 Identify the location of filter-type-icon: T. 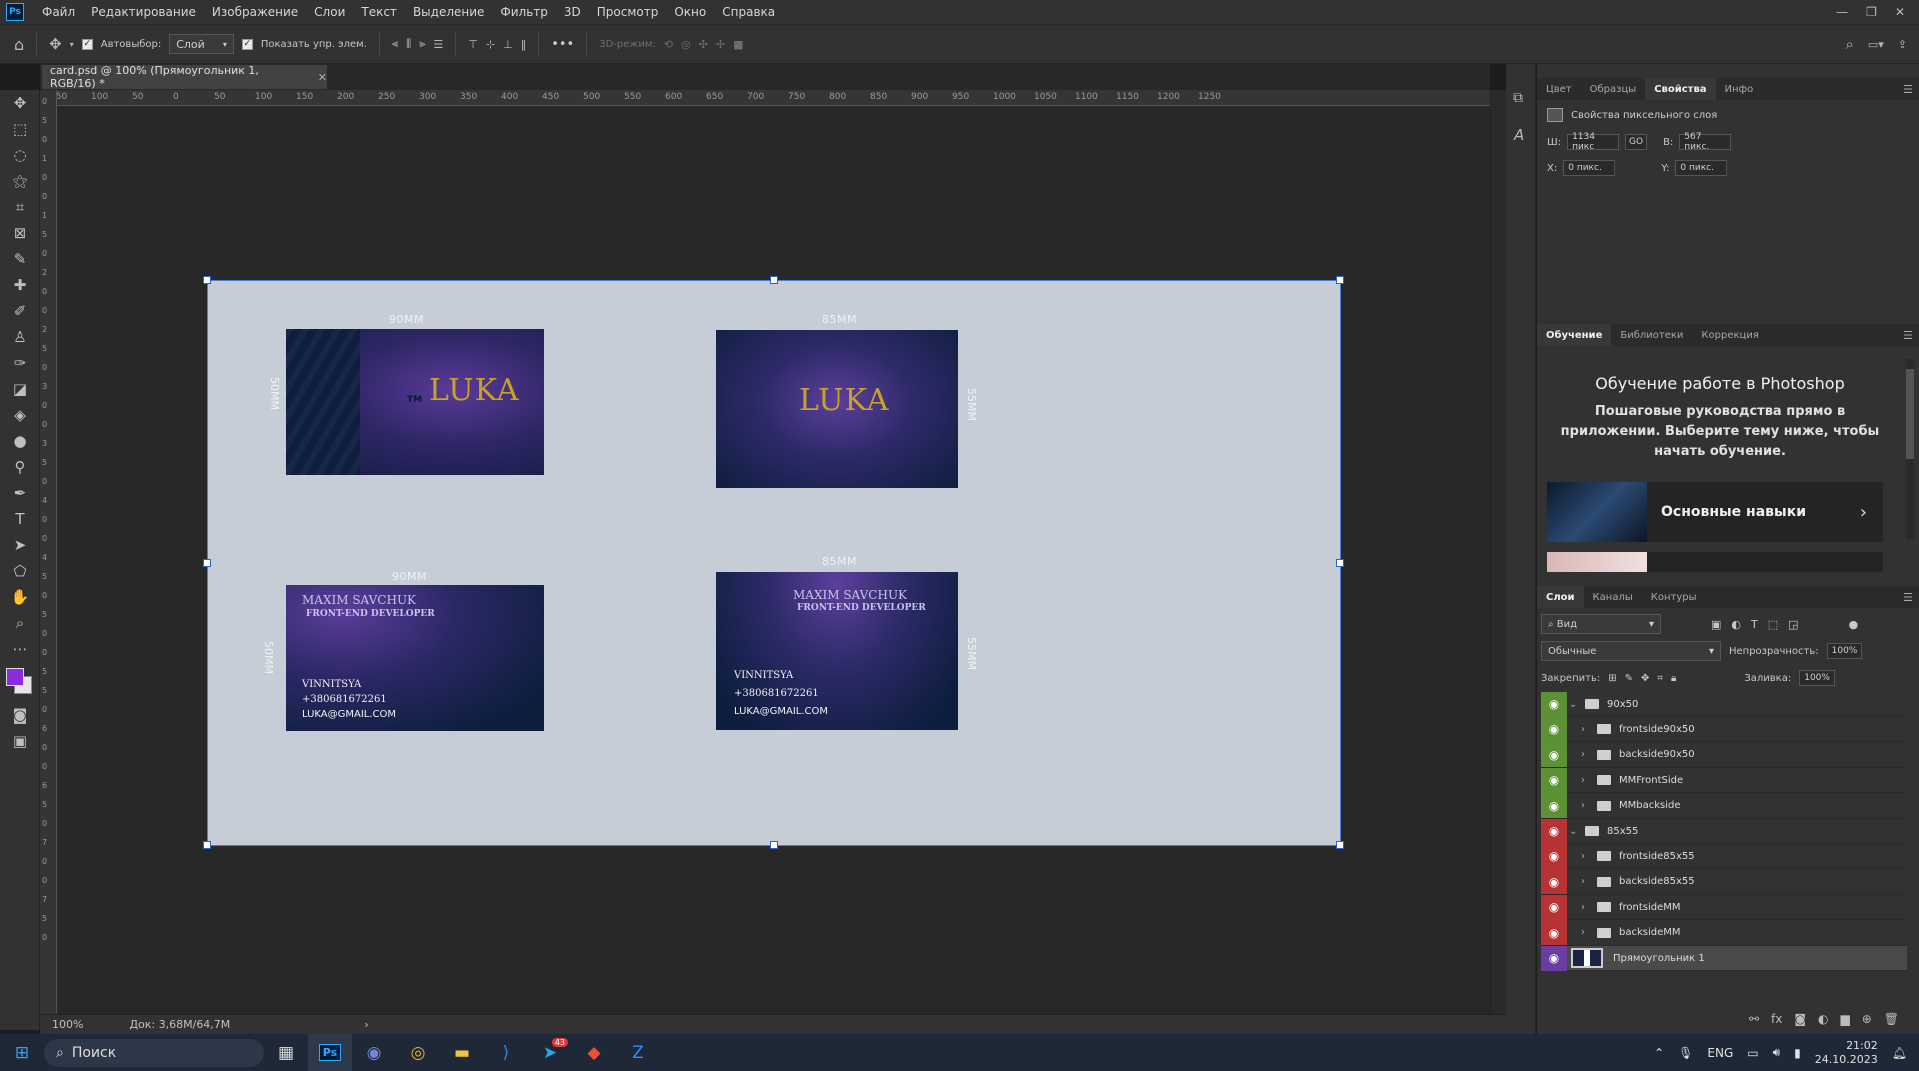
(1754, 624).